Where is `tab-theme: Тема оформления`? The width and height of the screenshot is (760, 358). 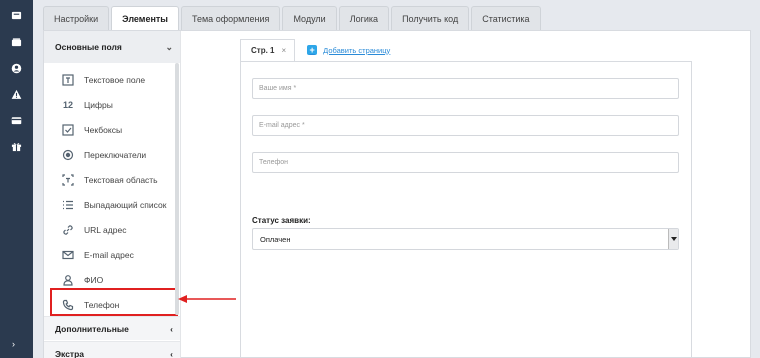
tab-theme: Тема оформления is located at coordinates (231, 18).